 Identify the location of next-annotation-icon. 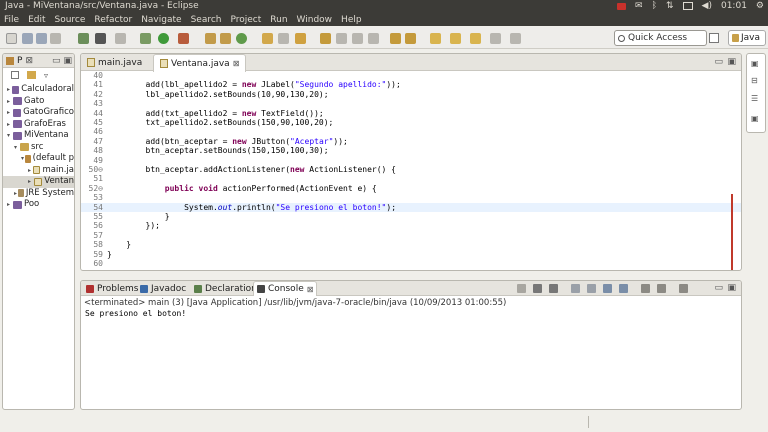
(395, 38).